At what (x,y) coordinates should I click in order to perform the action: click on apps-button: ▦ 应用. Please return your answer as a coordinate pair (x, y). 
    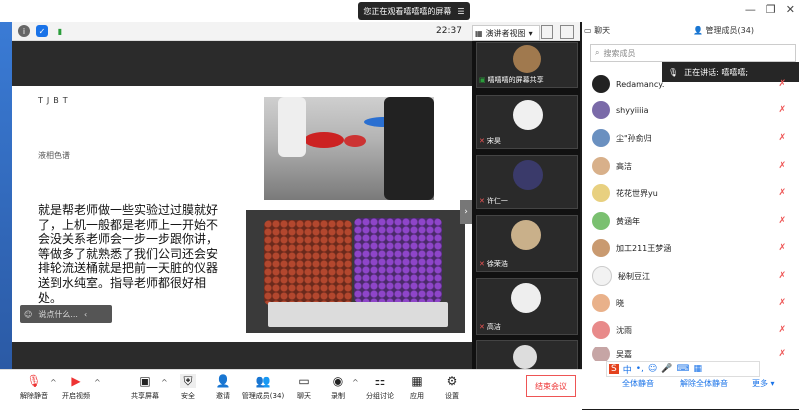
    Looking at the image, I should click on (417, 387).